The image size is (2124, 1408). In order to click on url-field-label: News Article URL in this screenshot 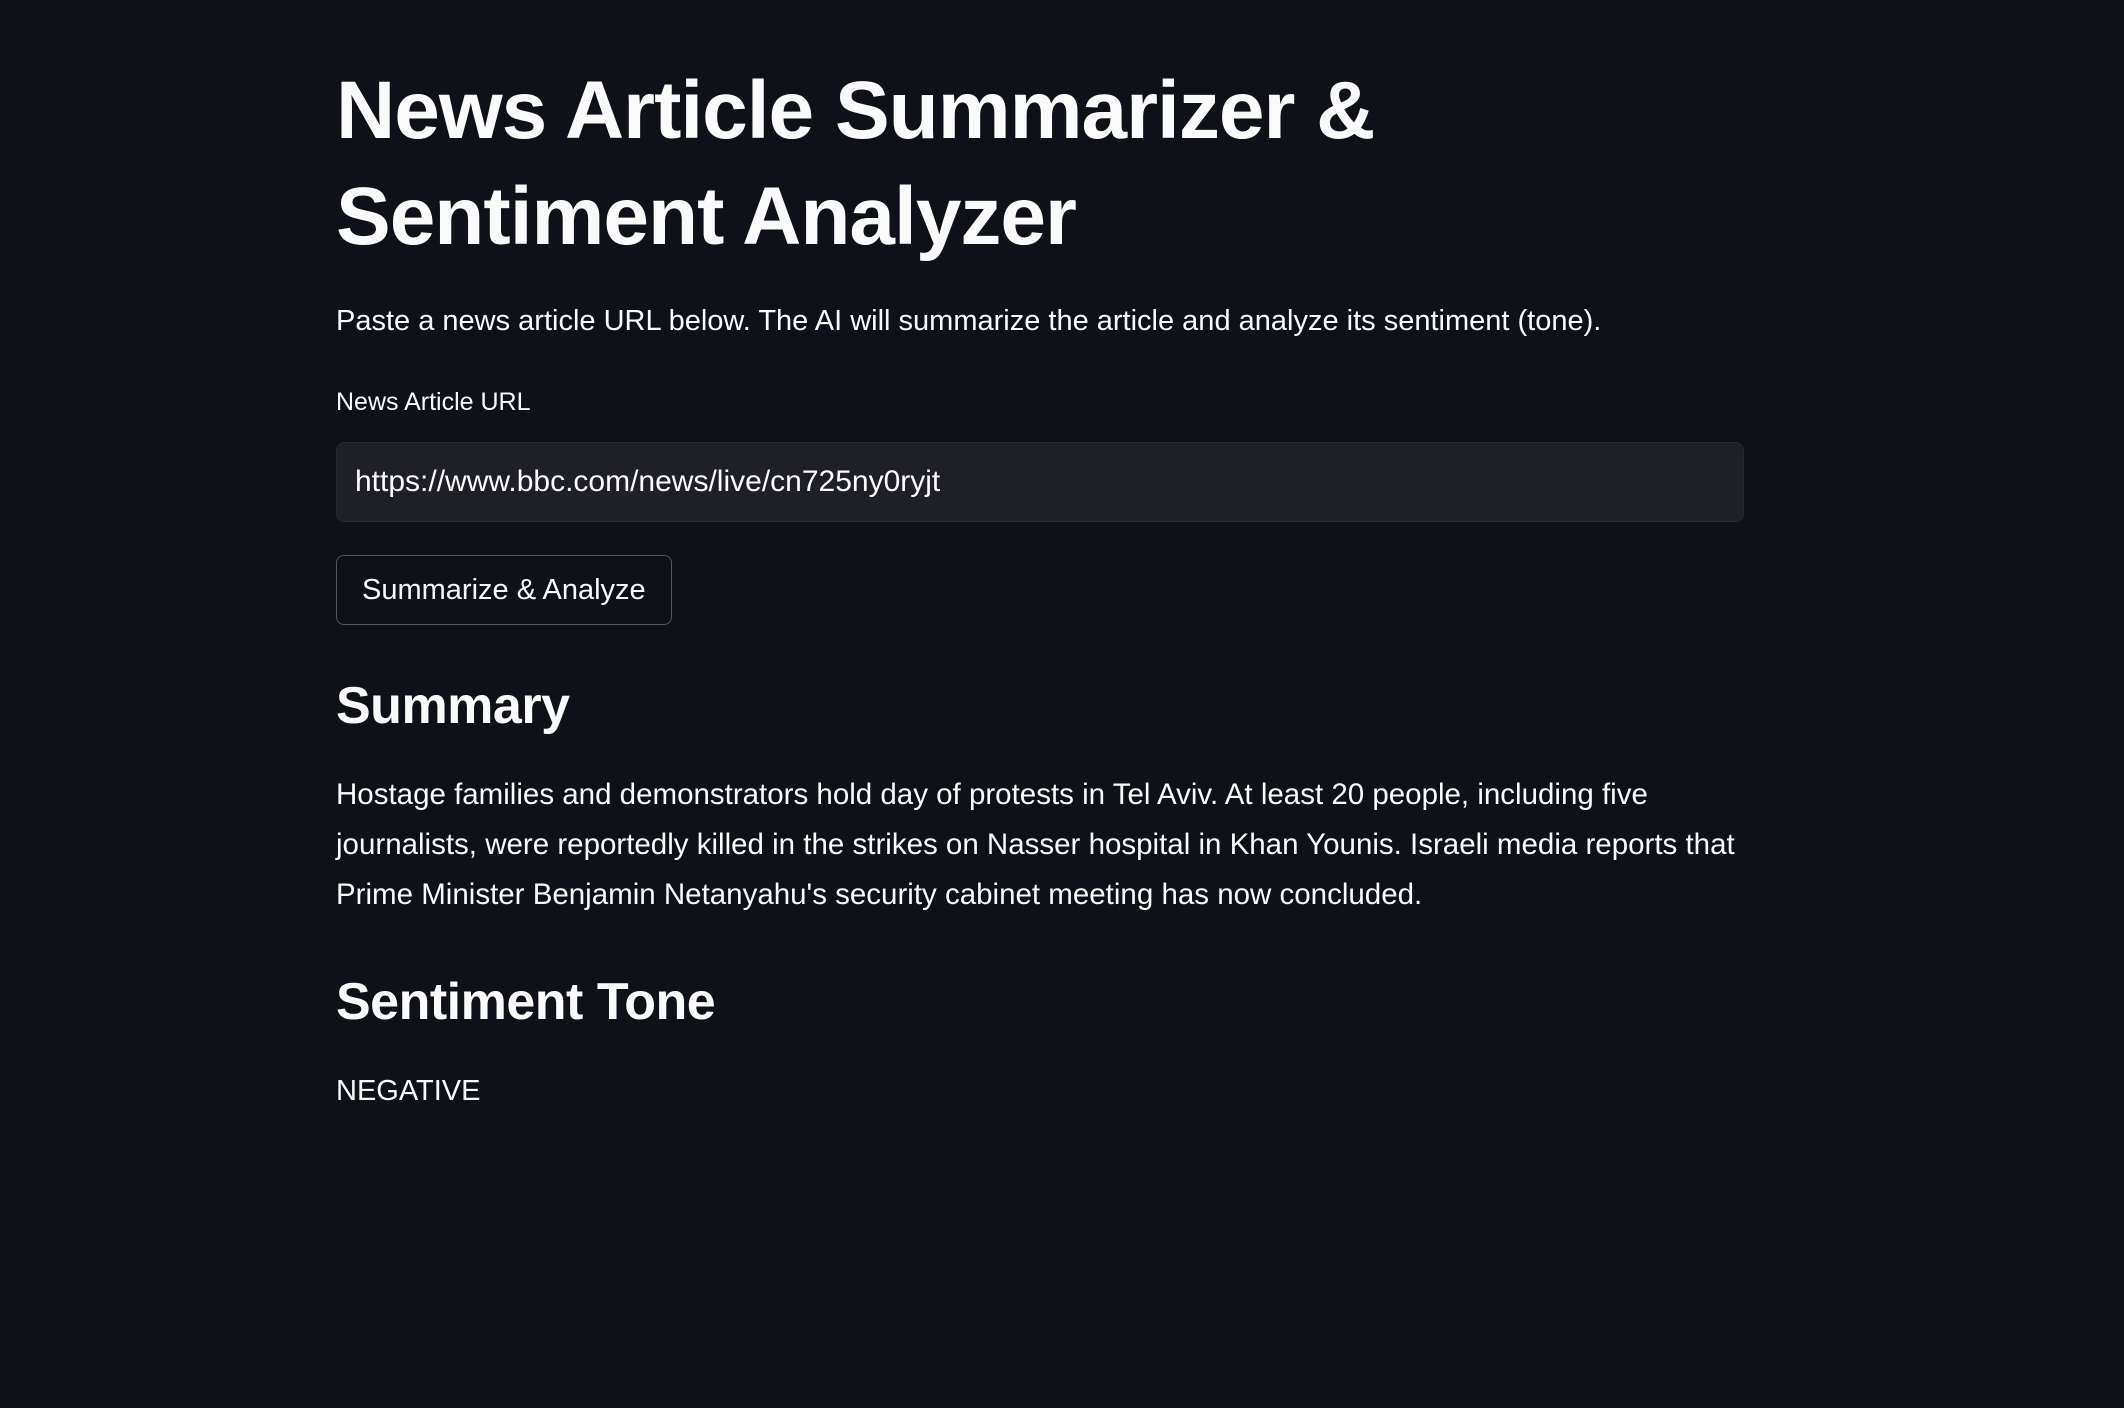, I will do `click(433, 402)`.